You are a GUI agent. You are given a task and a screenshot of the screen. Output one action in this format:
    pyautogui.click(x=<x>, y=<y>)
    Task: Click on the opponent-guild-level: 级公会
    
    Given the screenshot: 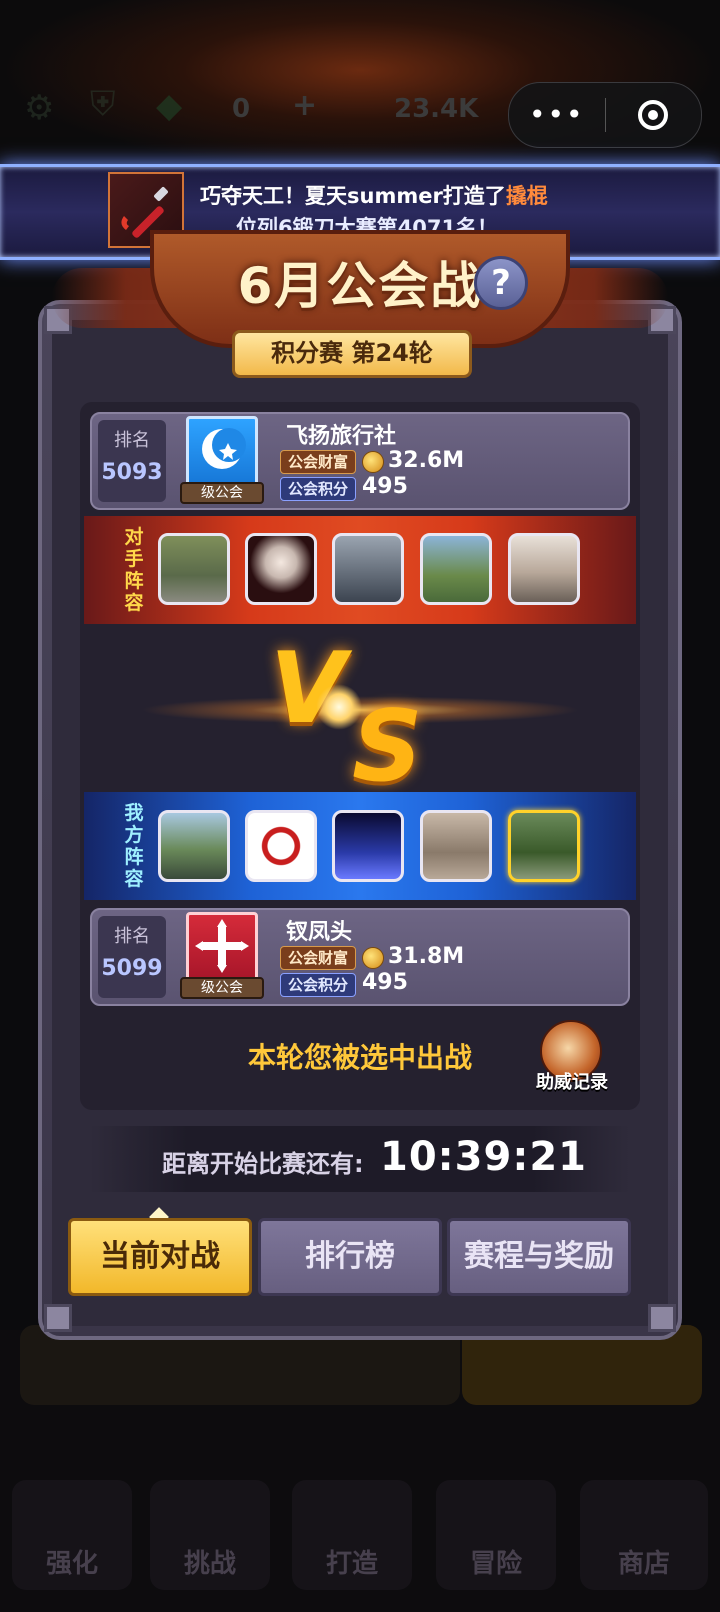 What is the action you would take?
    pyautogui.click(x=222, y=493)
    